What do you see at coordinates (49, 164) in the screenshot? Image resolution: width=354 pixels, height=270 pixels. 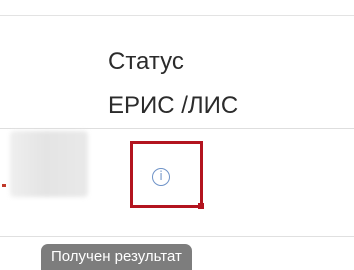 I see `blurred-cell-content` at bounding box center [49, 164].